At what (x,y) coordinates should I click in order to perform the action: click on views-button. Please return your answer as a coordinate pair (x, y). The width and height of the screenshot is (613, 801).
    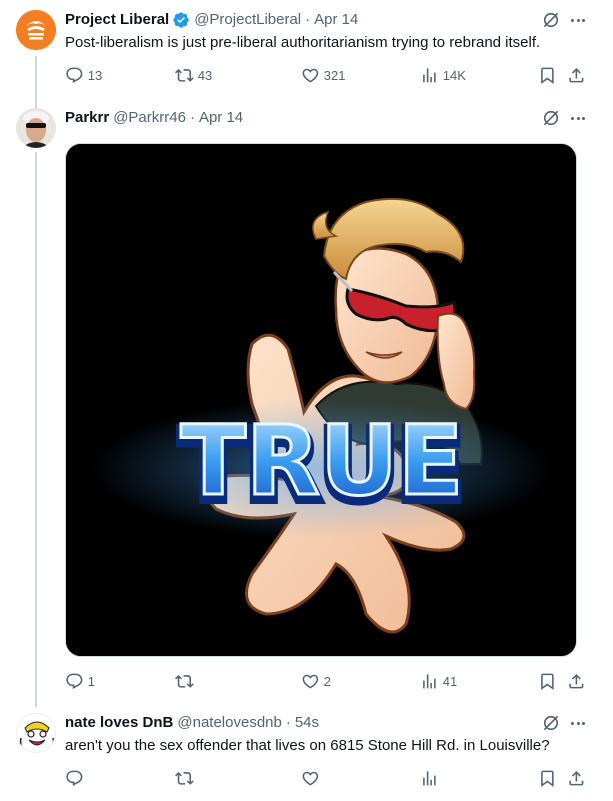
    Looking at the image, I should click on (429, 778).